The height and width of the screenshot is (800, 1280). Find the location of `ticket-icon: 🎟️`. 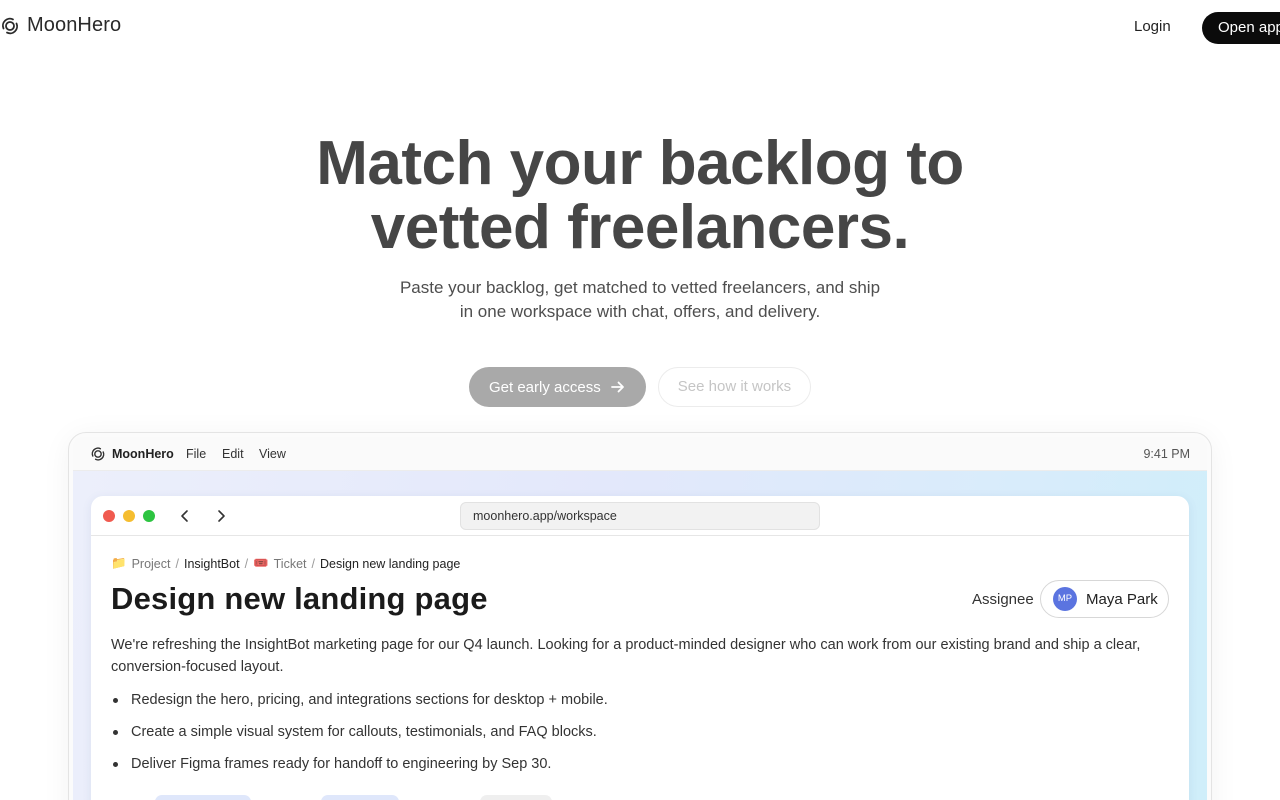

ticket-icon: 🎟️ is located at coordinates (261, 563).